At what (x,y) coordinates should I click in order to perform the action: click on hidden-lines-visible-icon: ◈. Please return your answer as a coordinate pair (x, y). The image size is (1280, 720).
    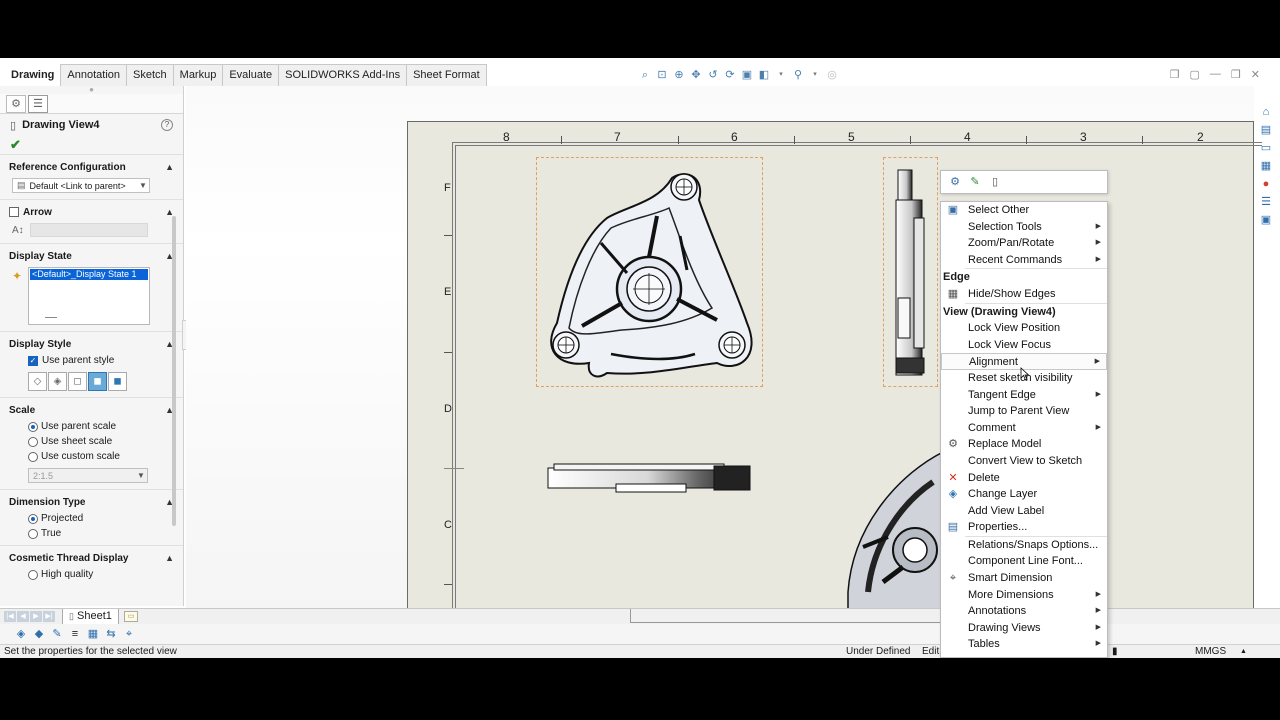
    Looking at the image, I should click on (57, 381).